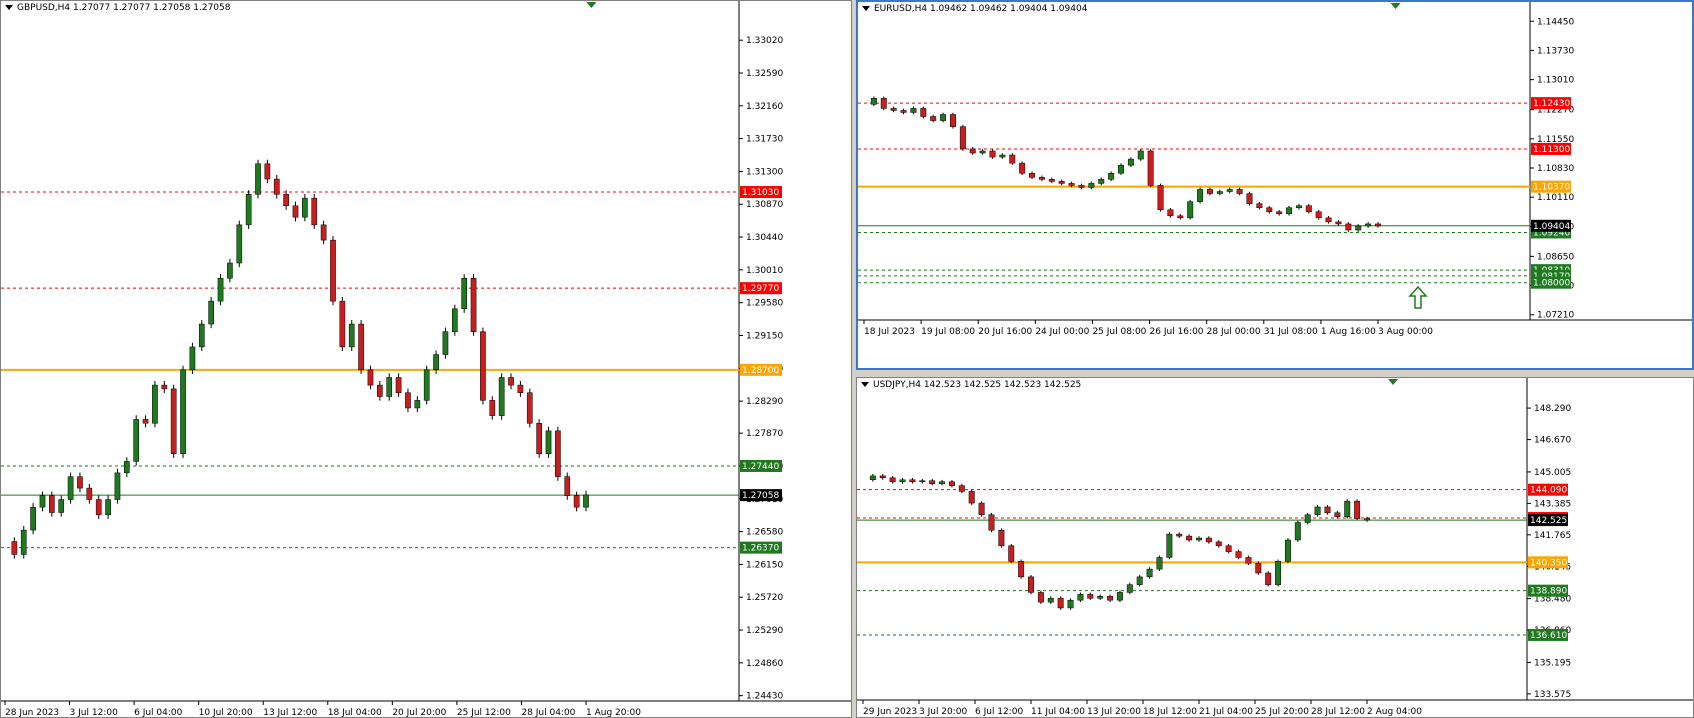 The width and height of the screenshot is (1694, 718). I want to click on y-tick-label: 1.10110, so click(1555, 198).